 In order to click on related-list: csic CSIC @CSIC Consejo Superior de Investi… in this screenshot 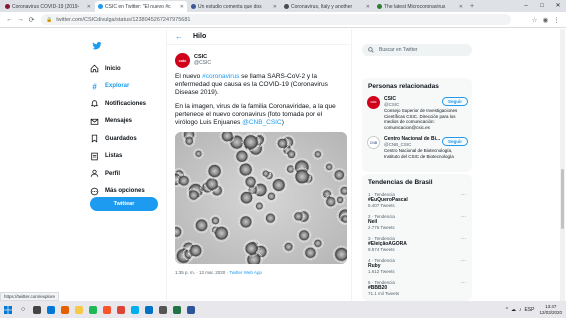, I will do `click(417, 127)`.